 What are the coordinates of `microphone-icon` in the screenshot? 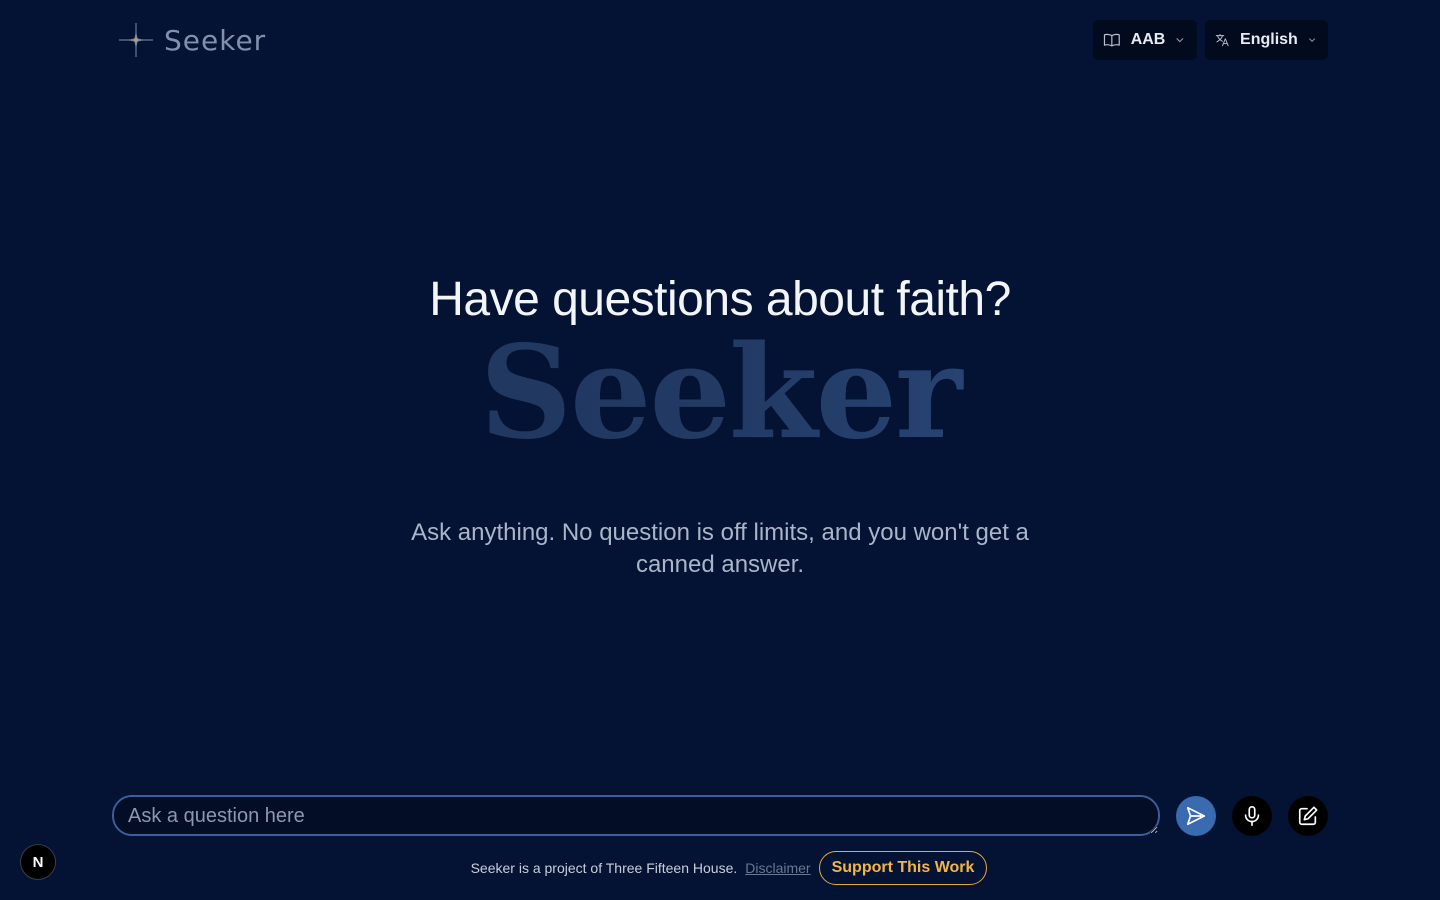 It's located at (1252, 816).